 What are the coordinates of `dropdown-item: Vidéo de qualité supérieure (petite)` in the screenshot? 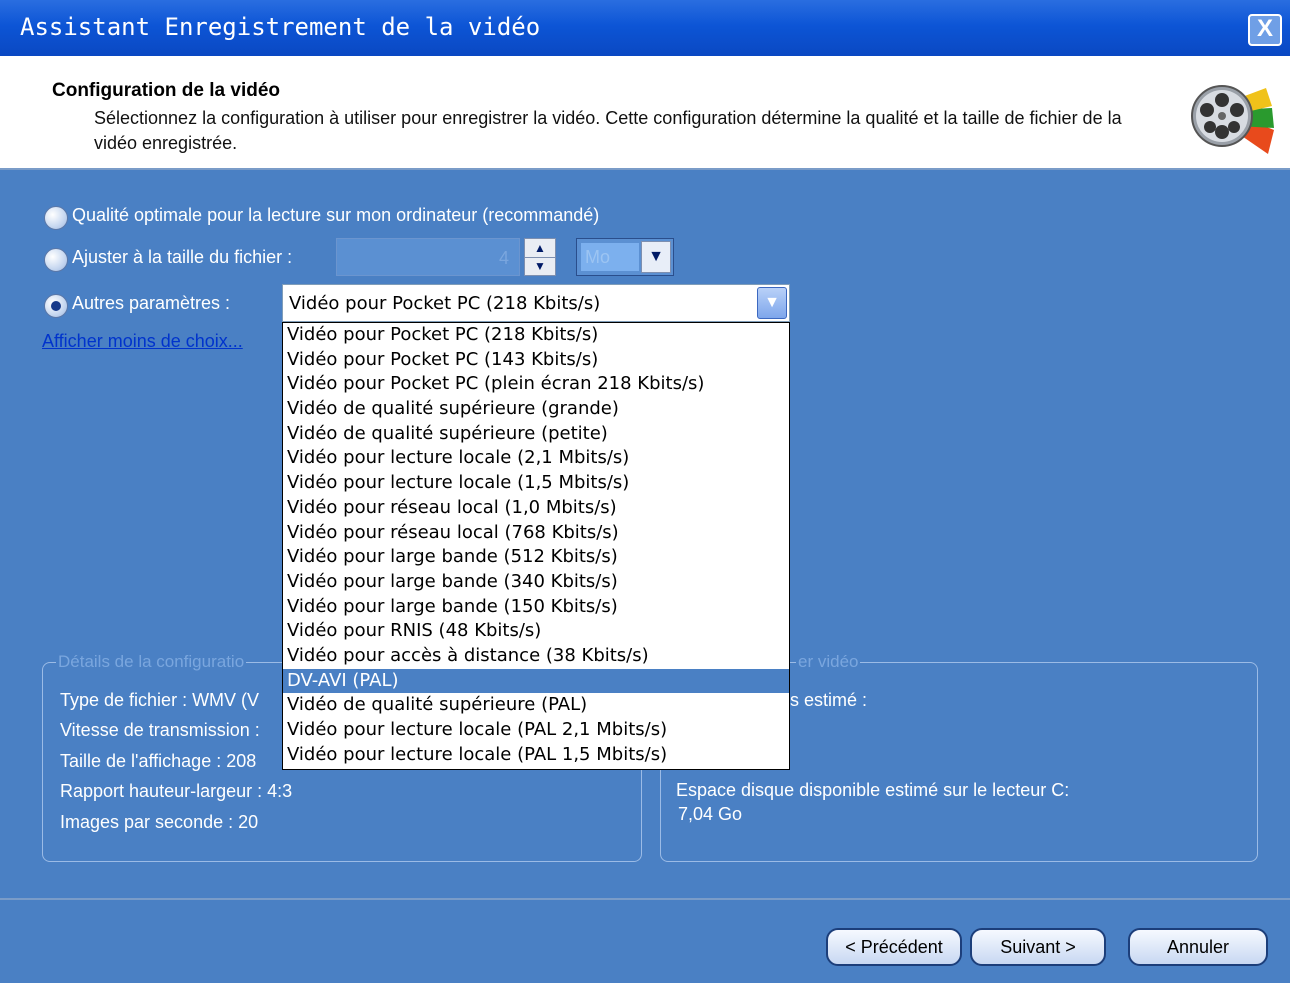 It's located at (536, 434).